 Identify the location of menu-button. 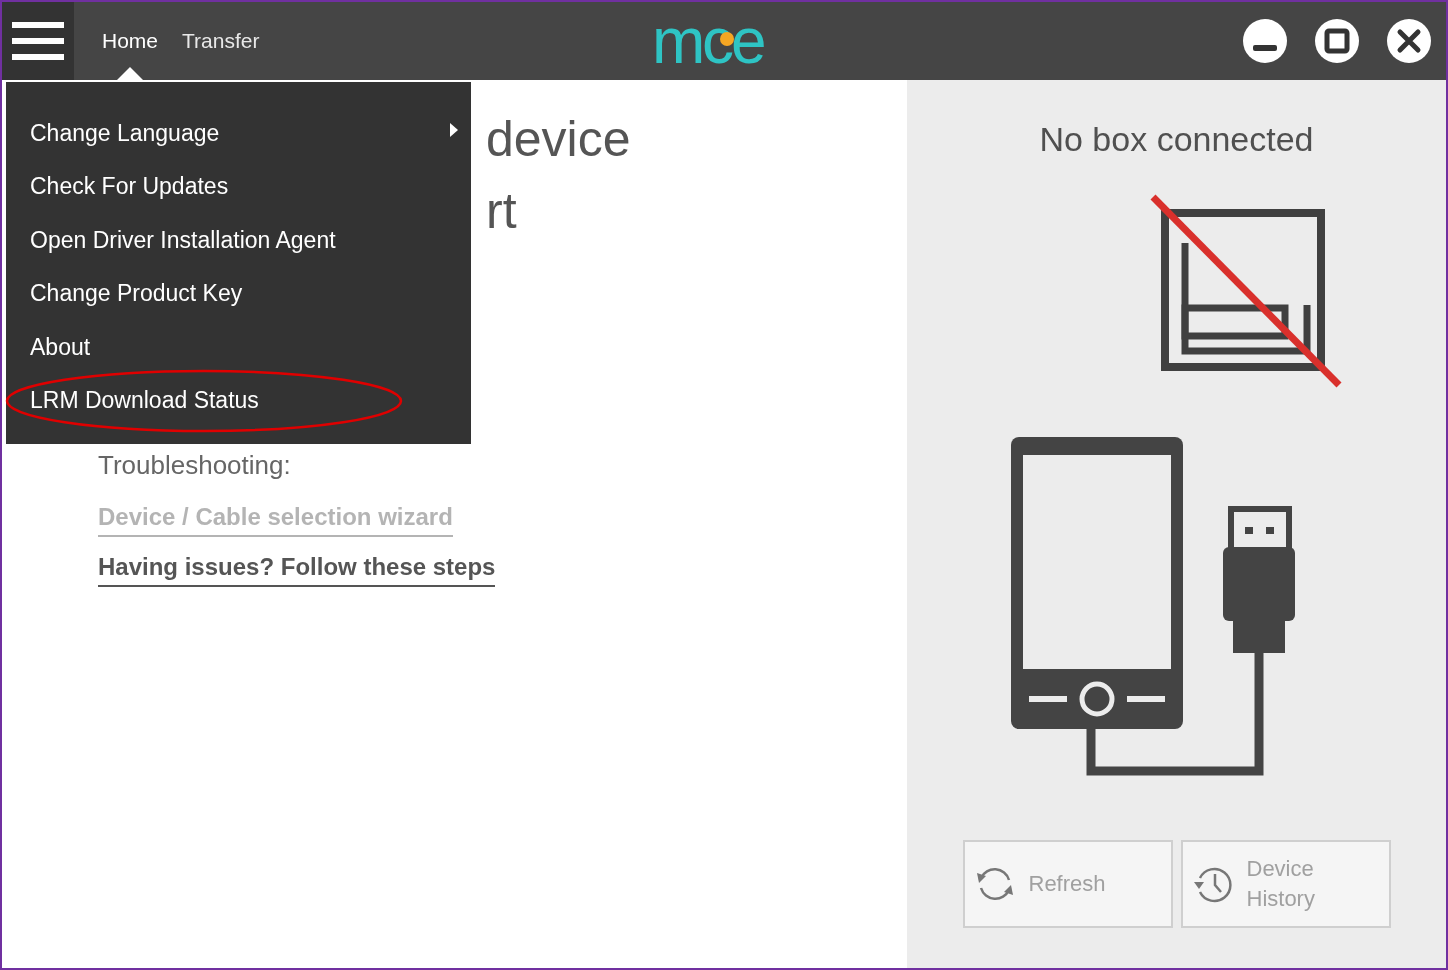
(38, 41).